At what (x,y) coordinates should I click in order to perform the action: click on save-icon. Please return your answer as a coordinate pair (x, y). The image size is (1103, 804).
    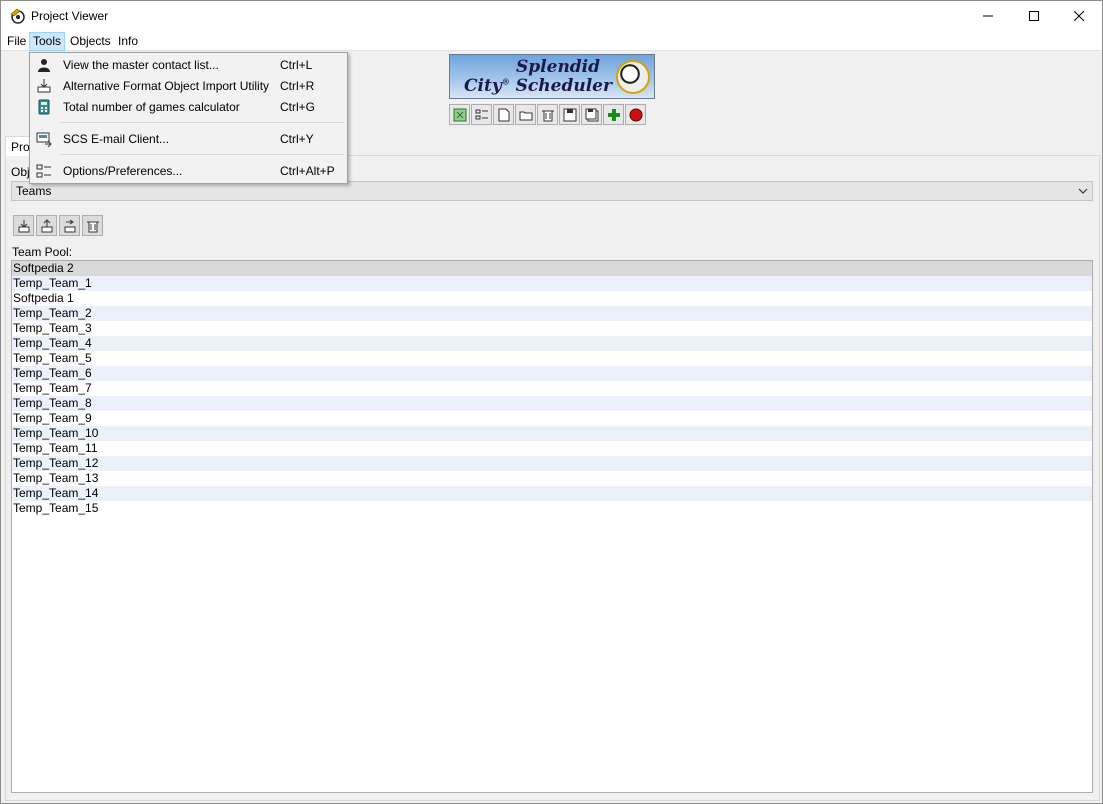
    Looking at the image, I should click on (569, 114).